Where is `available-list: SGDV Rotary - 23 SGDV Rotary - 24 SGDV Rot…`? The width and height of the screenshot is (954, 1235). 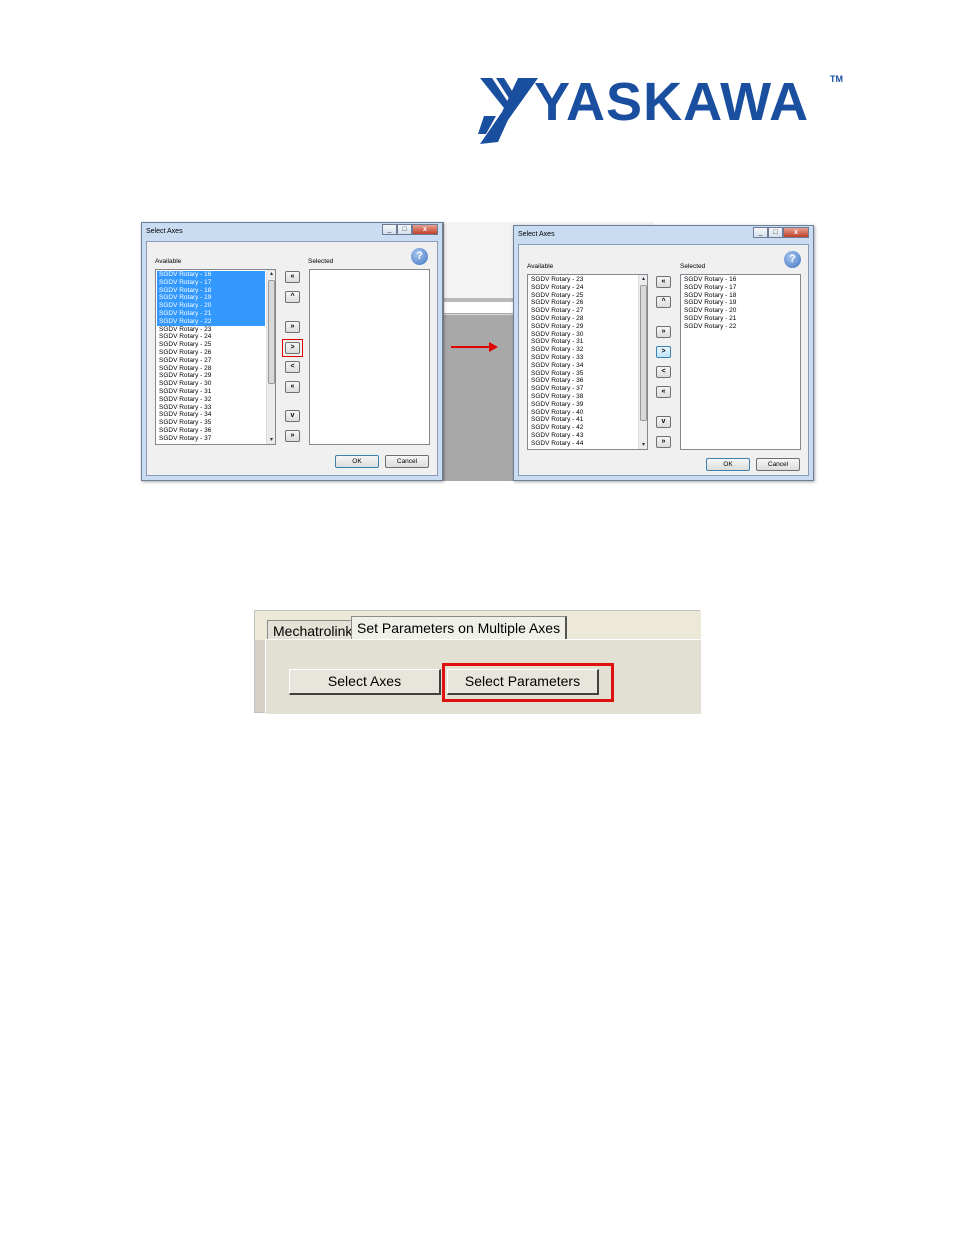 available-list: SGDV Rotary - 23 SGDV Rotary - 24 SGDV Rot… is located at coordinates (587, 362).